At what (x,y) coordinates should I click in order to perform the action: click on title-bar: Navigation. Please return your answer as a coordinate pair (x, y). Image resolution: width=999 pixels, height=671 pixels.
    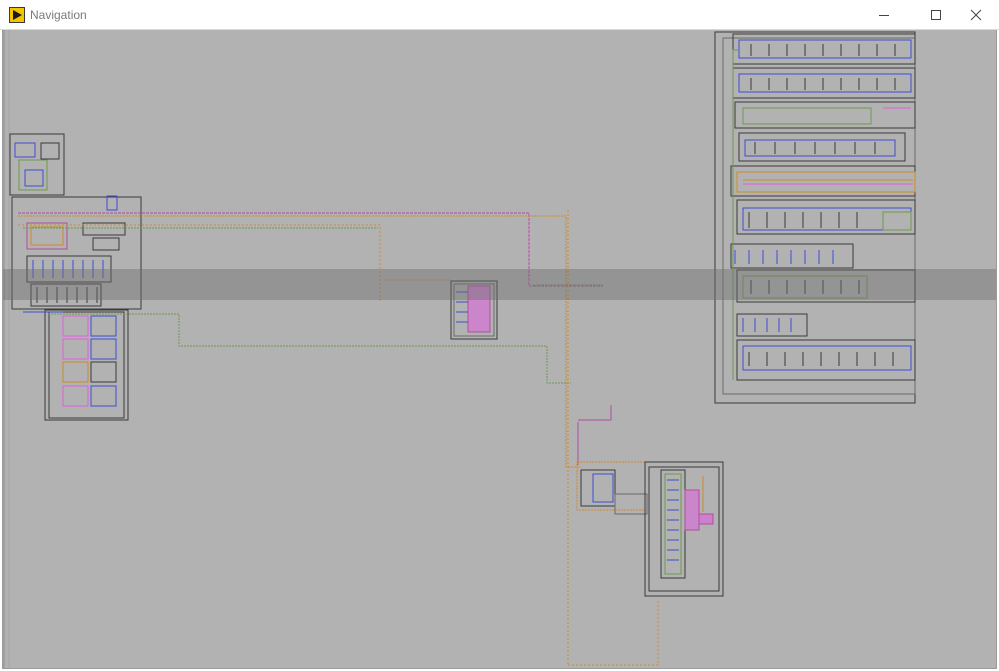
    Looking at the image, I should click on (499, 15).